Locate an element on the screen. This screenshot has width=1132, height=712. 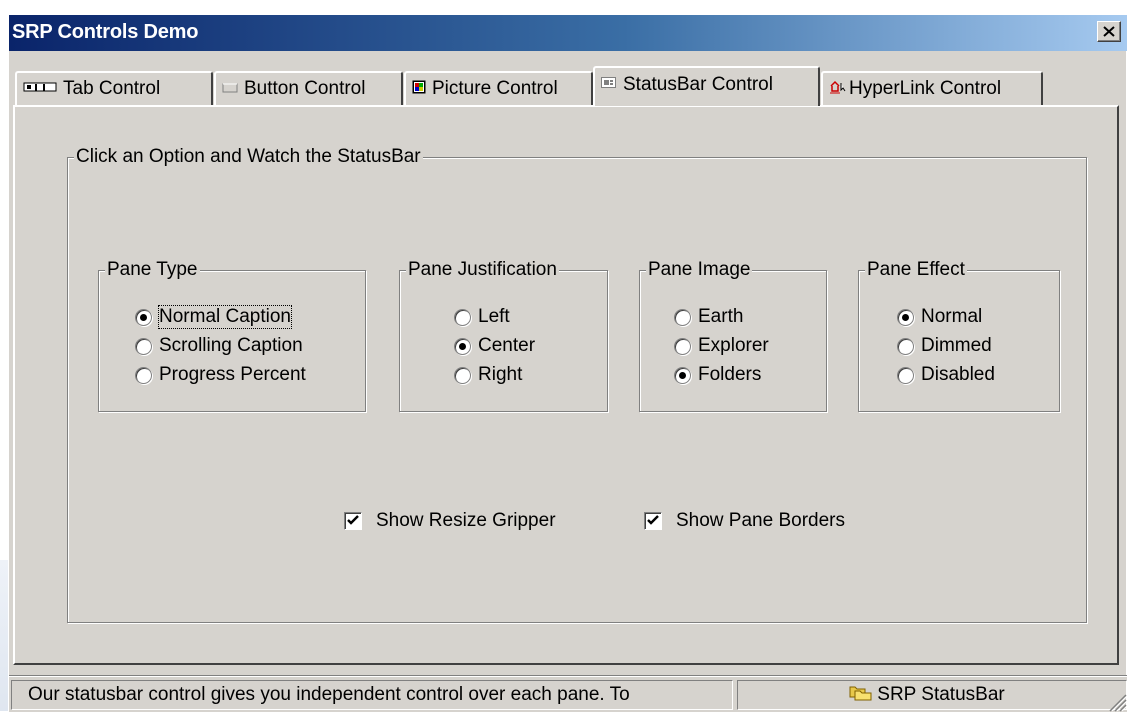
radio-label: Right is located at coordinates (500, 374).